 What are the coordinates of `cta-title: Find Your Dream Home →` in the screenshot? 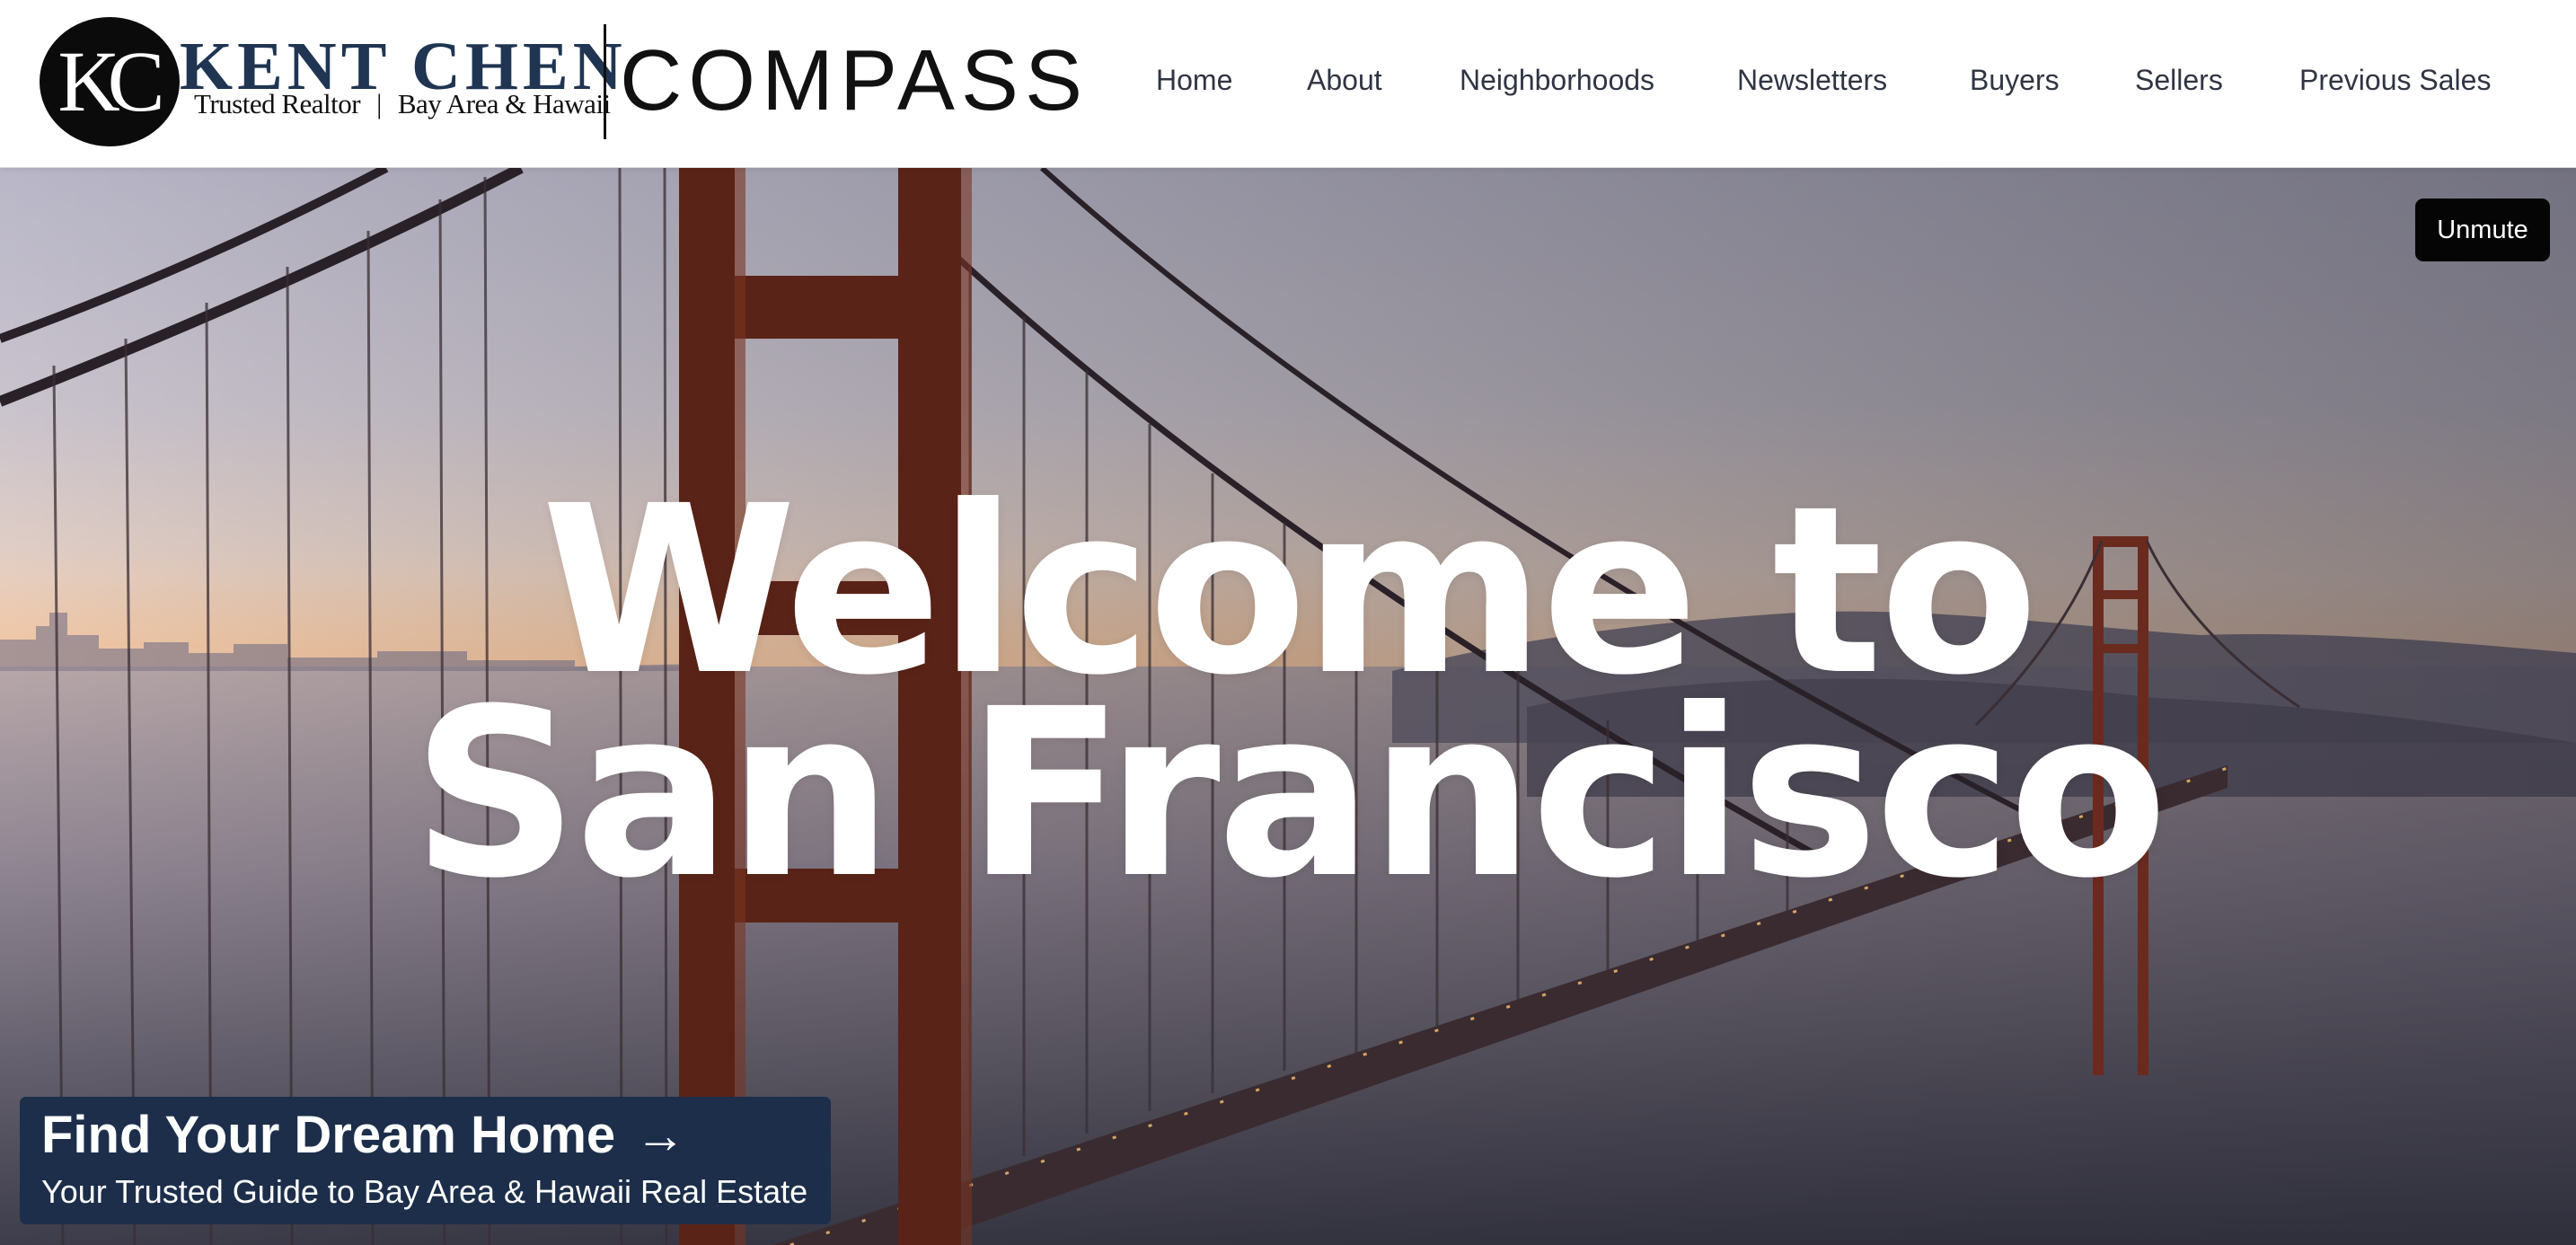 It's located at (436, 1136).